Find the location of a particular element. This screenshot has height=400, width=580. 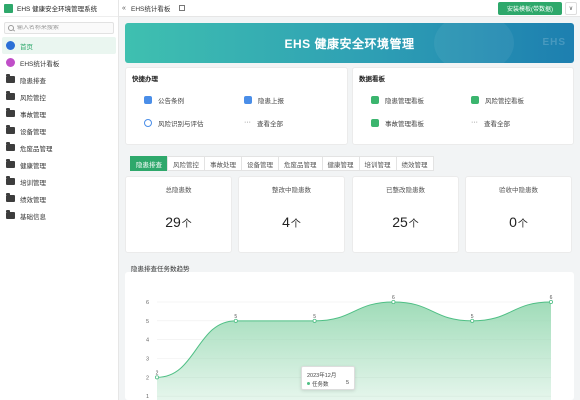

sidebar-item: 设备管理 is located at coordinates (59, 130).